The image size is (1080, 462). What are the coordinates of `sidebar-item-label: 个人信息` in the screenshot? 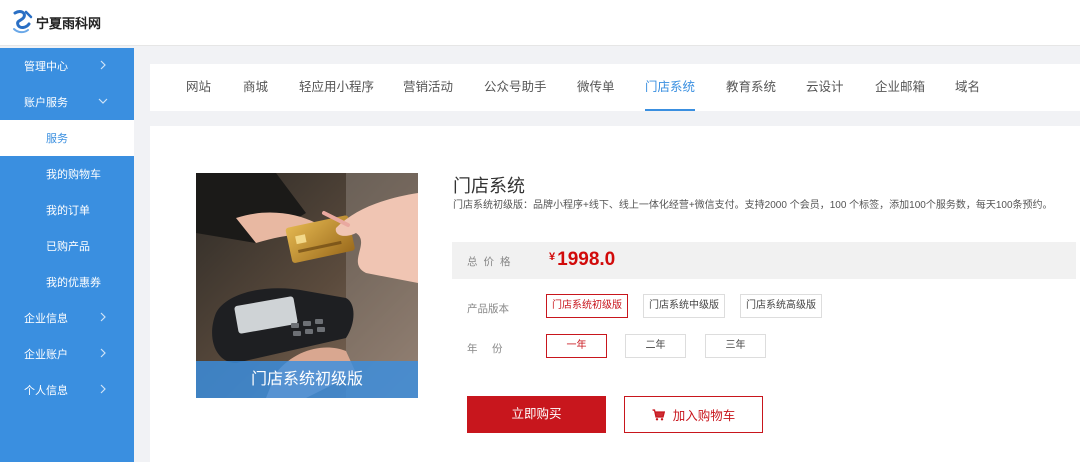 It's located at (46, 391).